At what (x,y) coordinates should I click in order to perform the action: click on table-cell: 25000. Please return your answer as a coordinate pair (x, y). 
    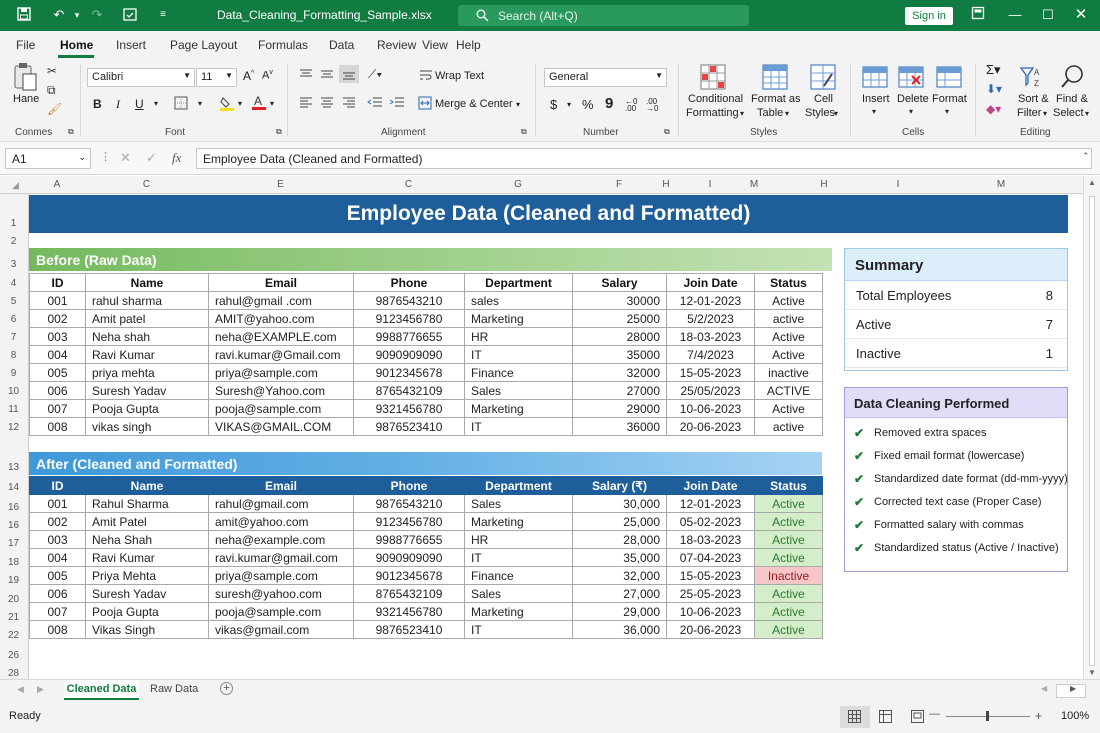
    Looking at the image, I should click on (619, 318).